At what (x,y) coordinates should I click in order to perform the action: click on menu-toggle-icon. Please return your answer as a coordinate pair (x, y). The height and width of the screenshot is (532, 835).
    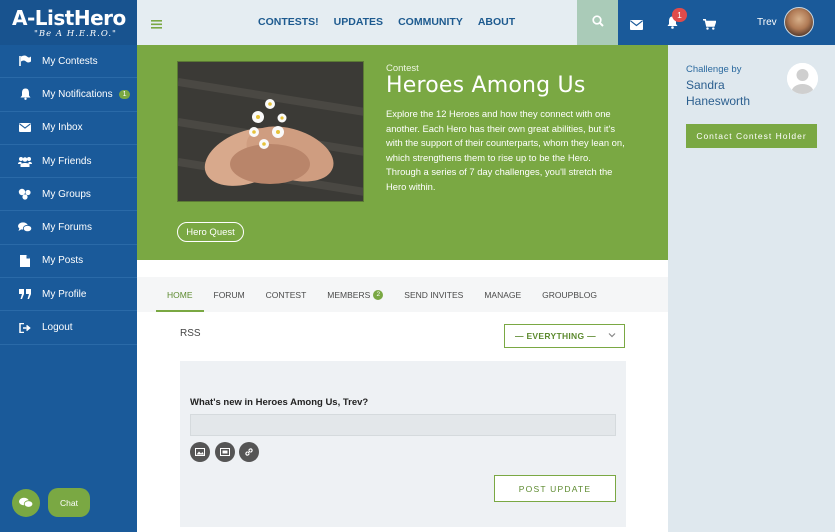
    Looking at the image, I should click on (156, 22).